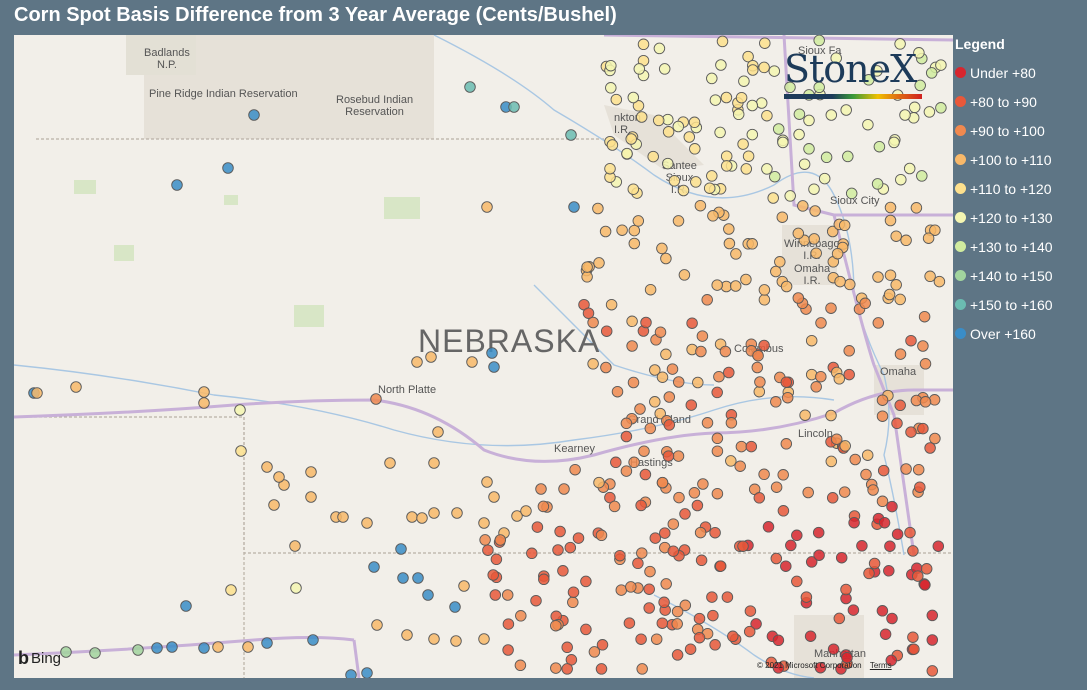  I want to click on legend-item: +120 to +130, so click(1020, 217).